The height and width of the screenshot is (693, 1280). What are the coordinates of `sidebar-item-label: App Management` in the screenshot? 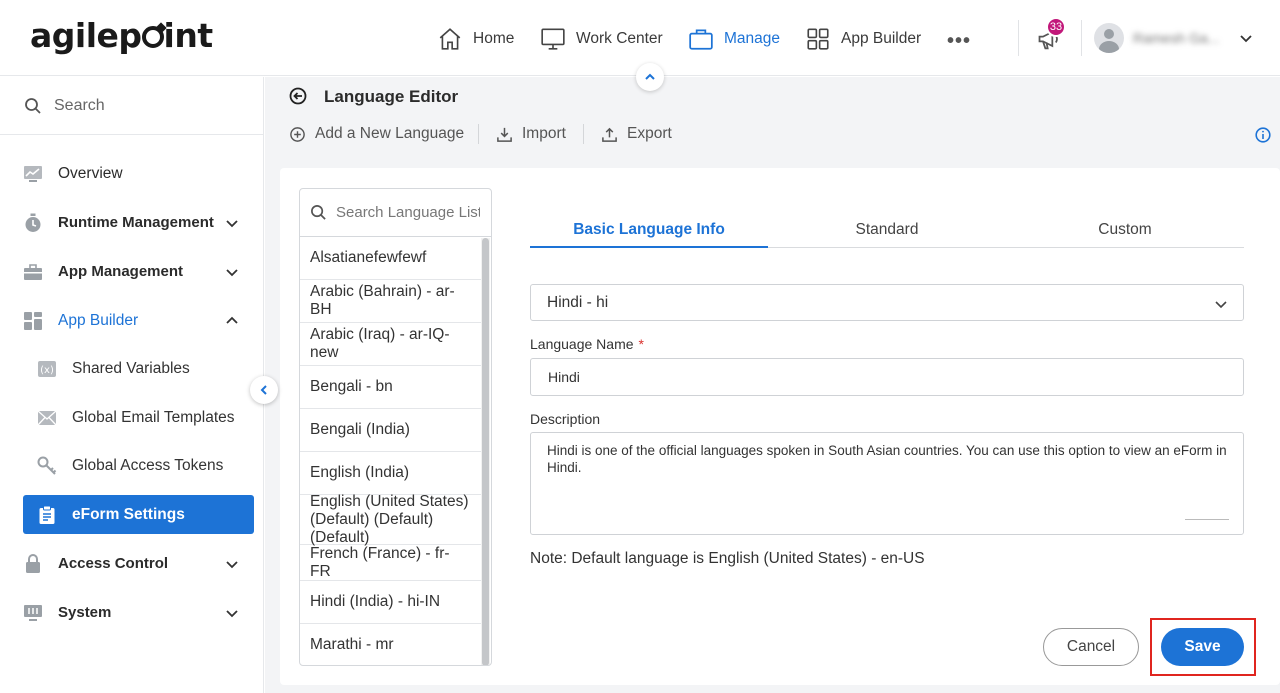 It's located at (121, 271).